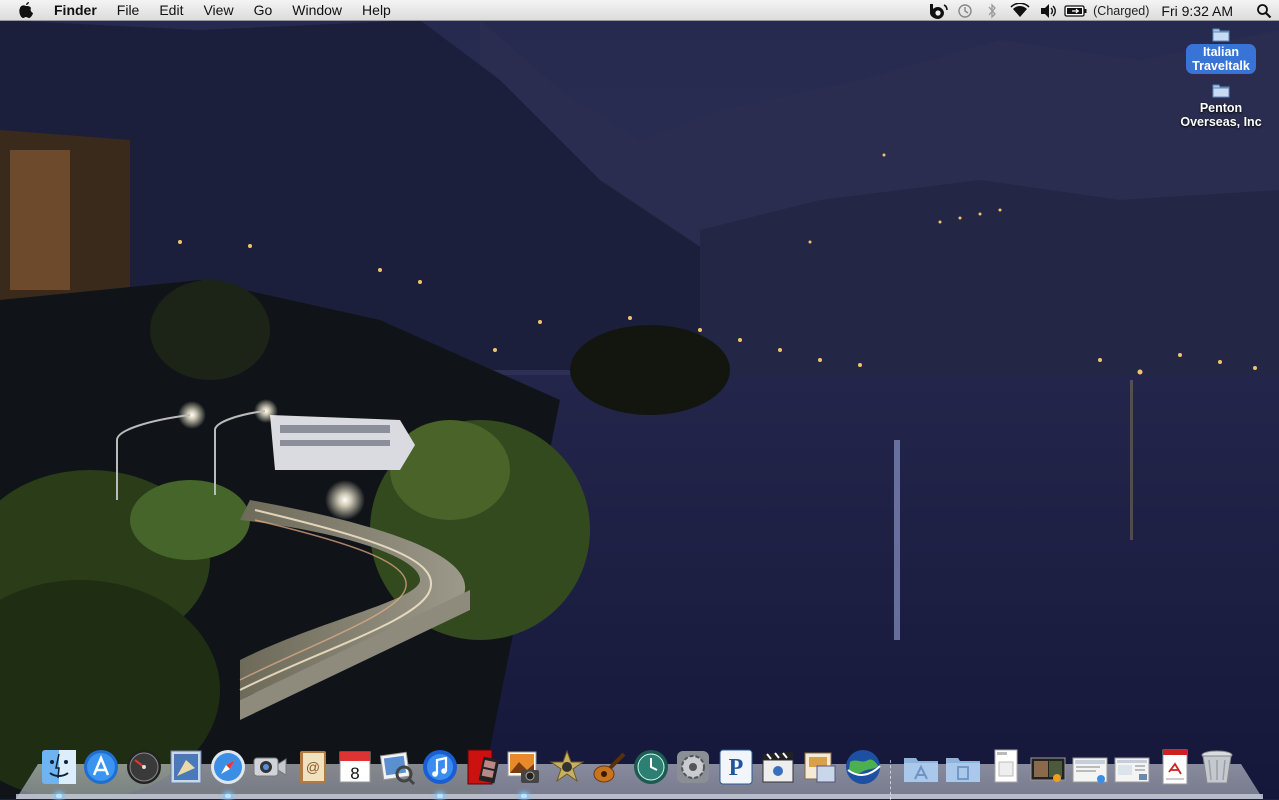  Describe the element at coordinates (171, 10) in the screenshot. I see `menu-edit: Edit` at that location.